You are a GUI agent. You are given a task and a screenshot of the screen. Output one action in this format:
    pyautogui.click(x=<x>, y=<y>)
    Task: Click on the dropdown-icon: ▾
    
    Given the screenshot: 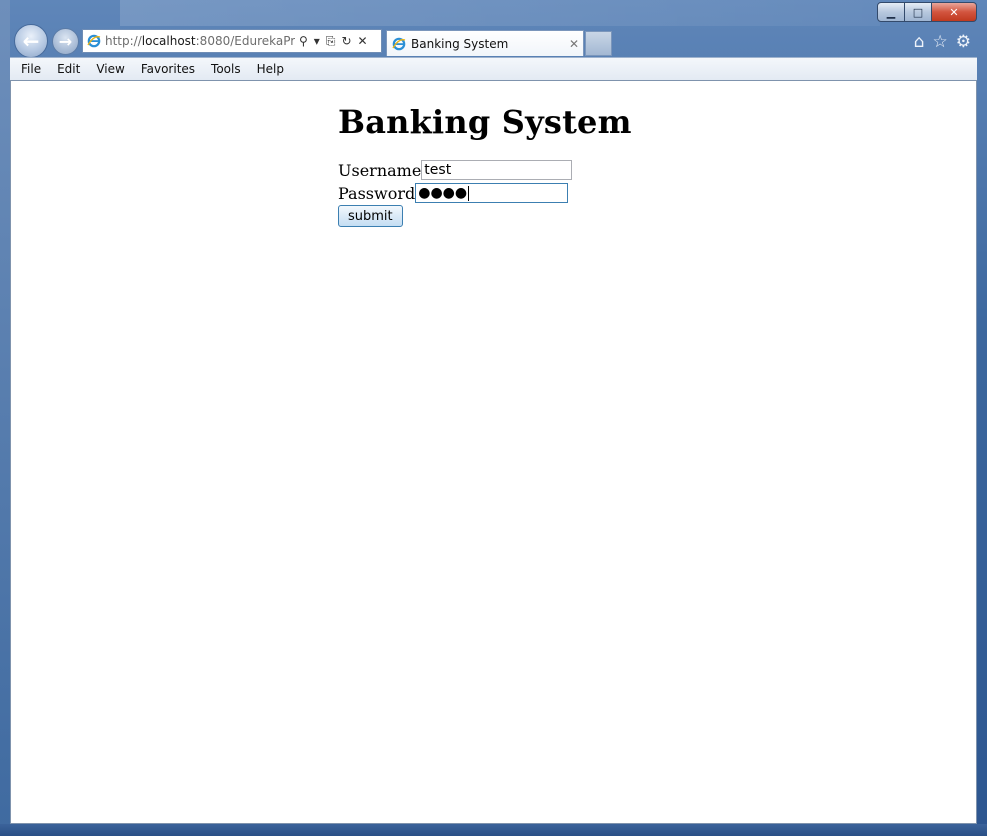 What is the action you would take?
    pyautogui.click(x=317, y=41)
    